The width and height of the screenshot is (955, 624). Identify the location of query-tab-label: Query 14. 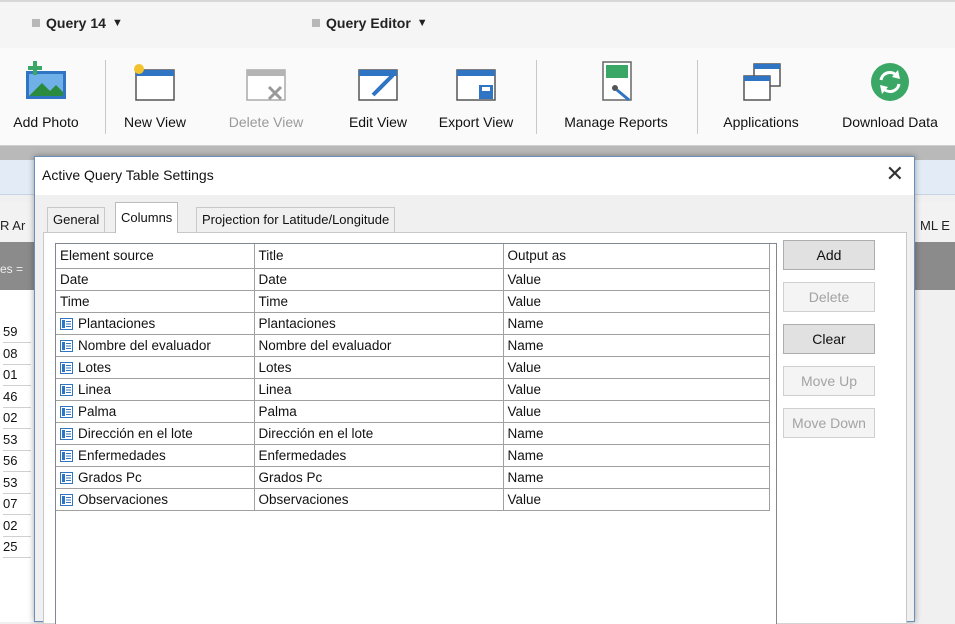
(76, 23).